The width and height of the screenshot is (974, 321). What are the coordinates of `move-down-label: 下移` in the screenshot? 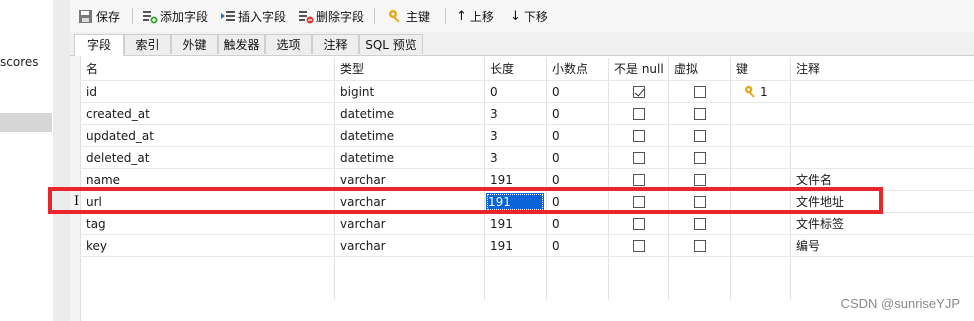 It's located at (535, 16).